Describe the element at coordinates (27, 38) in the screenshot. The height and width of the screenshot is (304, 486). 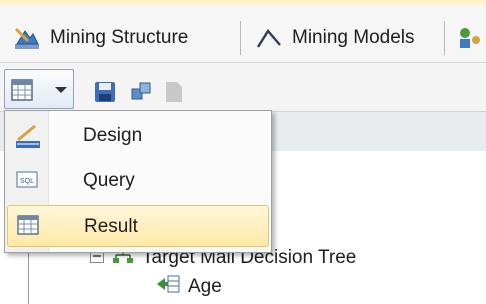
I see `mining-structure-icon` at that location.